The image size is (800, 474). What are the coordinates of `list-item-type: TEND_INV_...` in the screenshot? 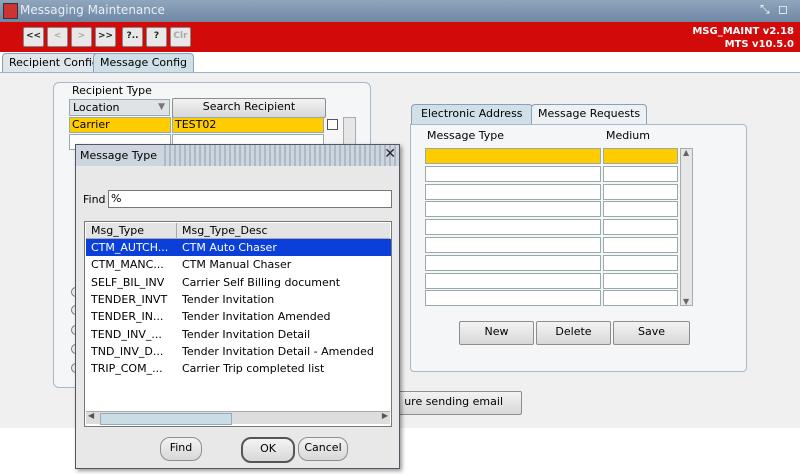 It's located at (126, 334).